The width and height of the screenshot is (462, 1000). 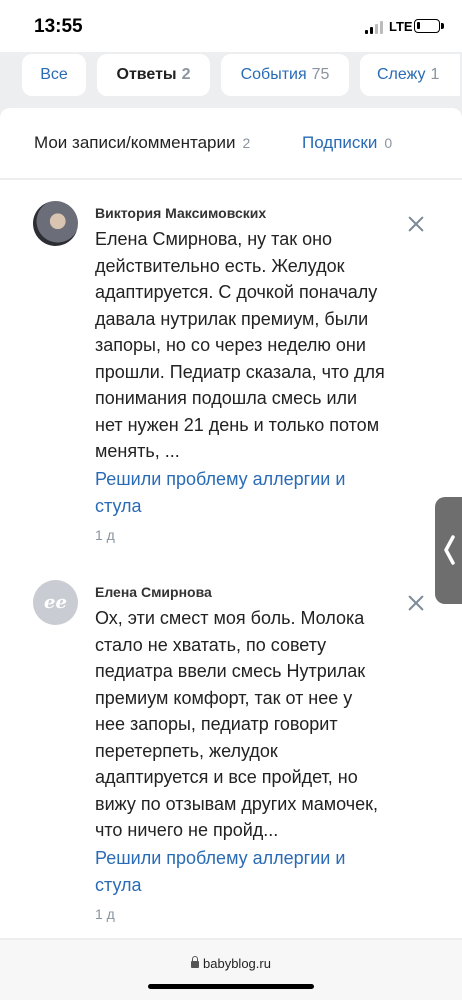 I want to click on comment-line: запоры, но со через неделю они, so click(x=230, y=345).